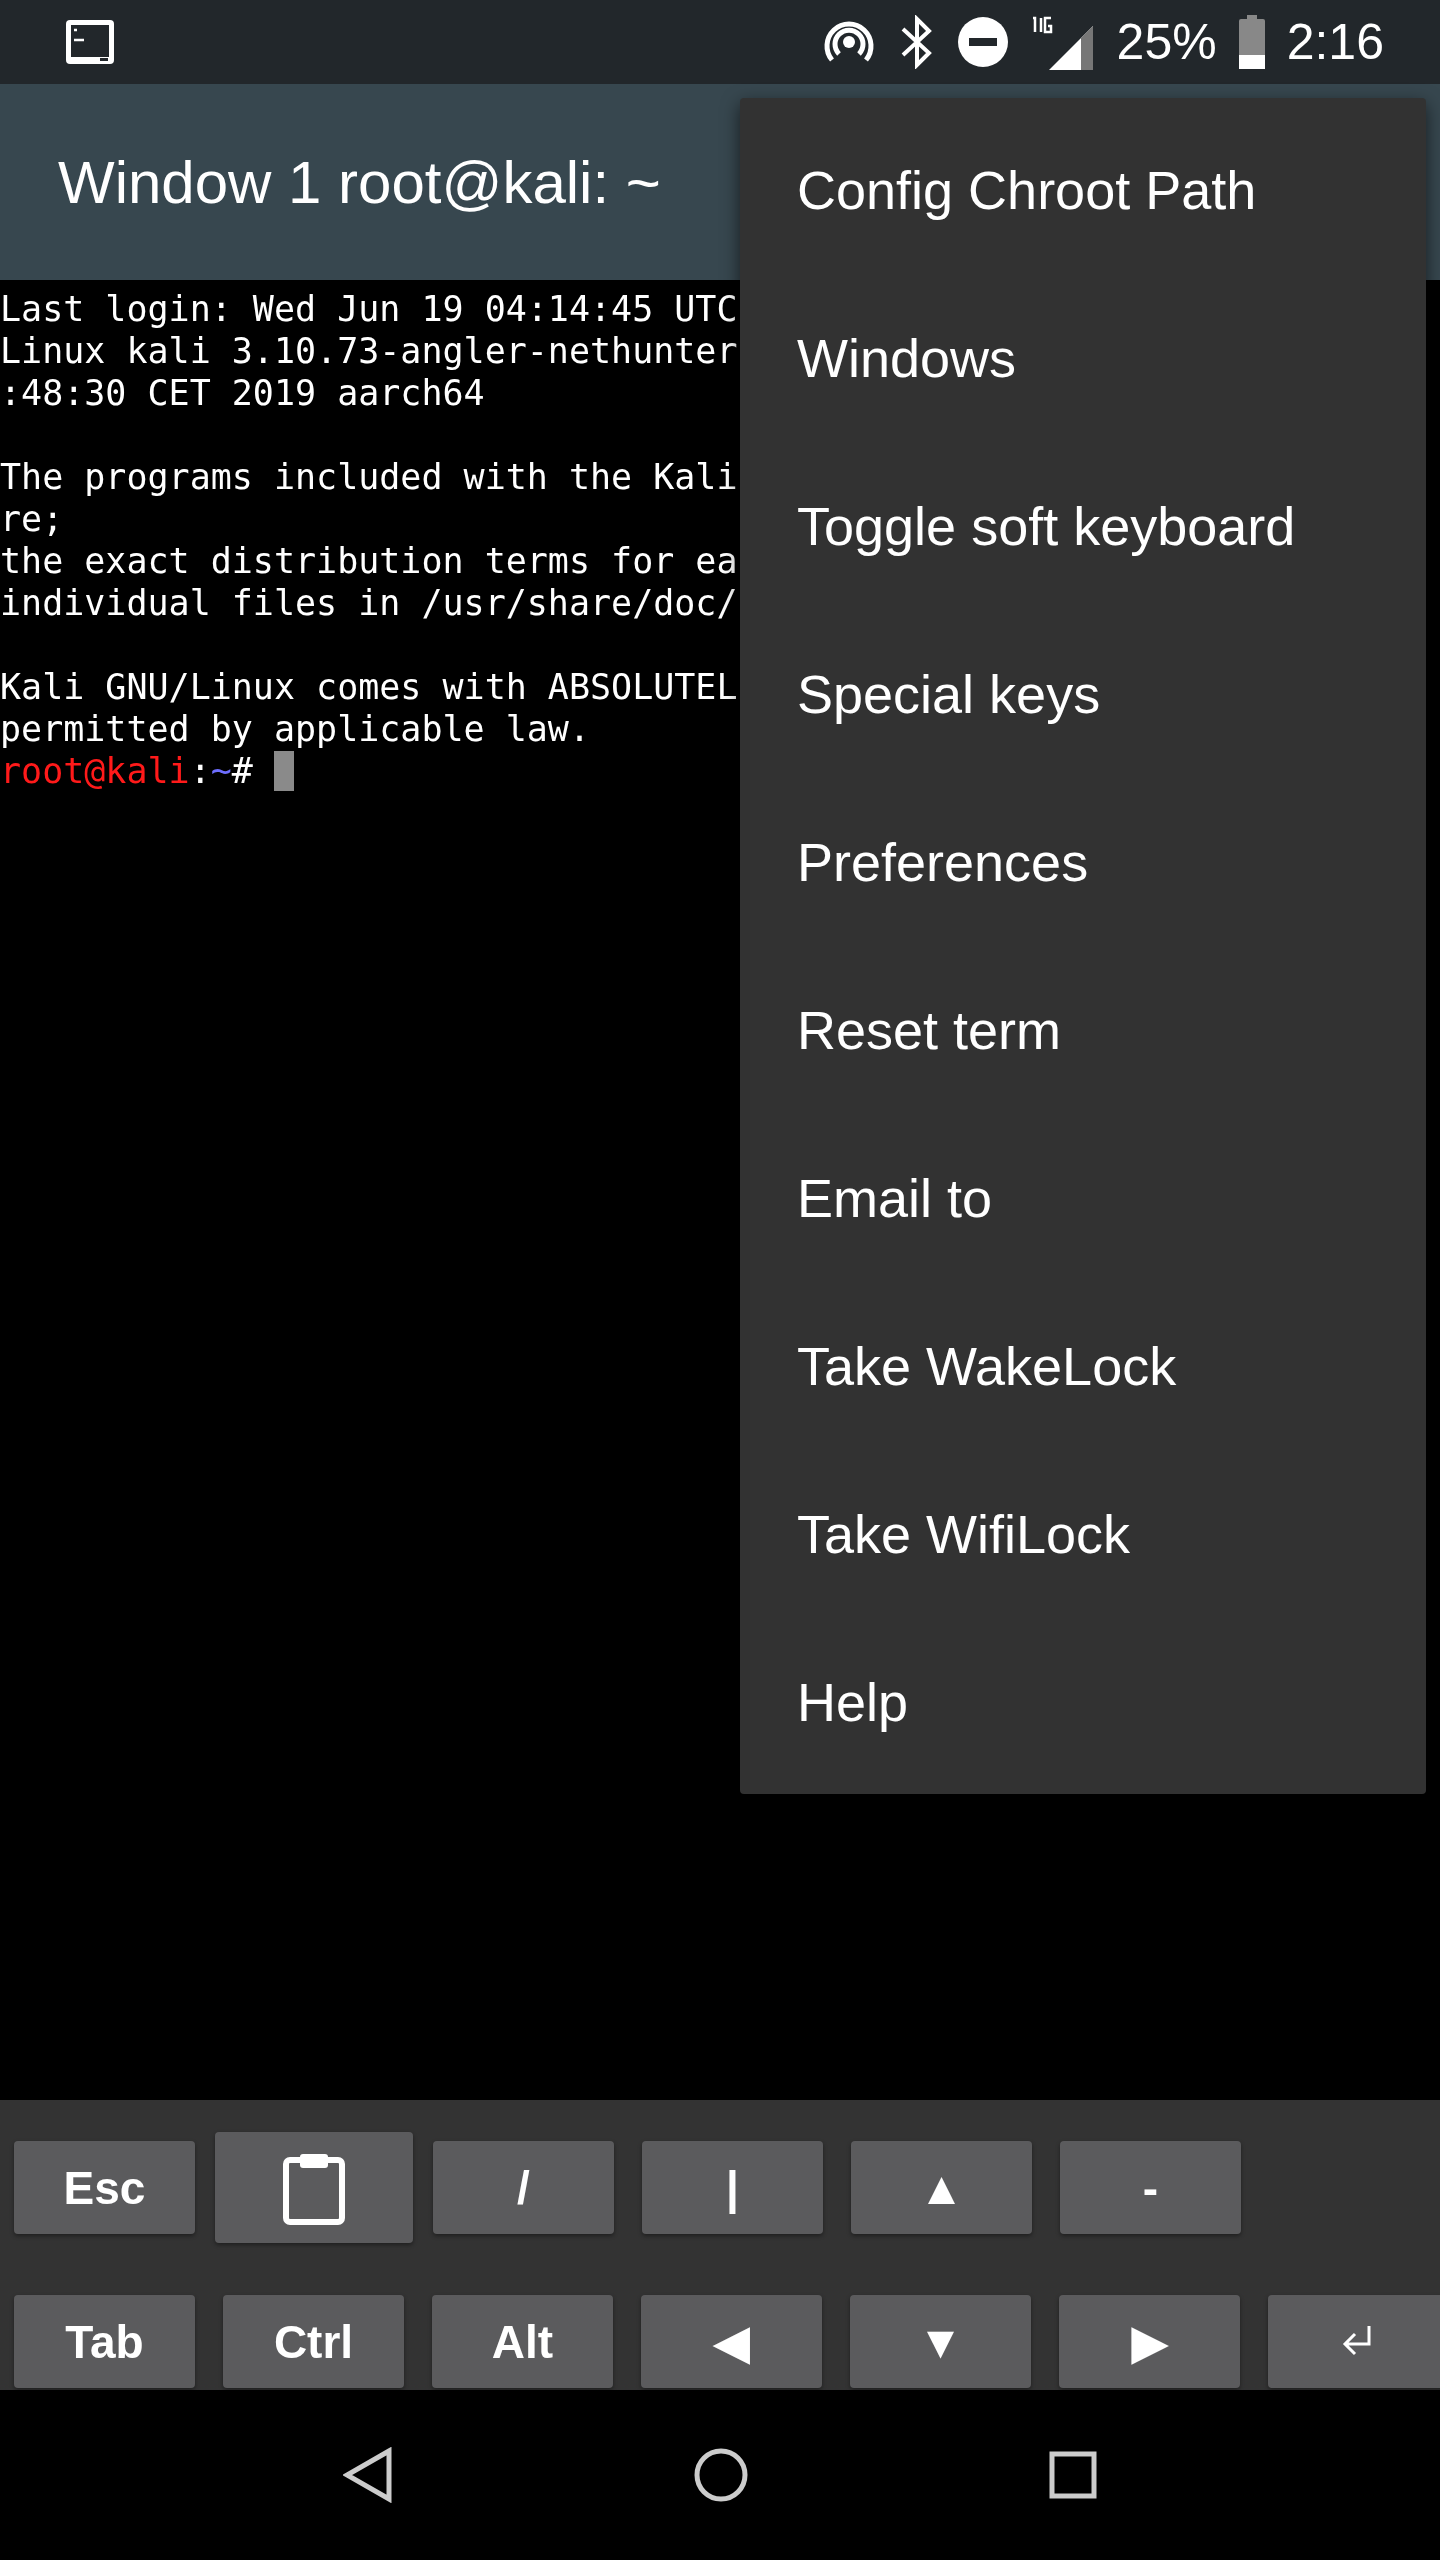 The width and height of the screenshot is (1440, 2560). I want to click on battery-percentage: 25%, so click(1166, 42).